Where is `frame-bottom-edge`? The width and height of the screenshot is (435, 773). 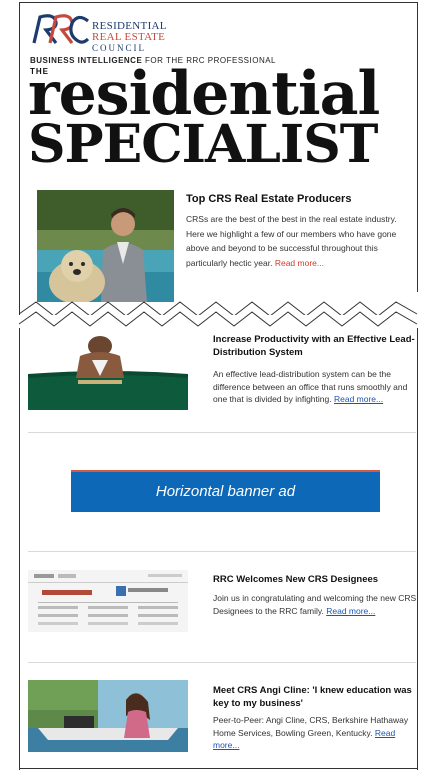
frame-bottom-edge is located at coordinates (218, 768).